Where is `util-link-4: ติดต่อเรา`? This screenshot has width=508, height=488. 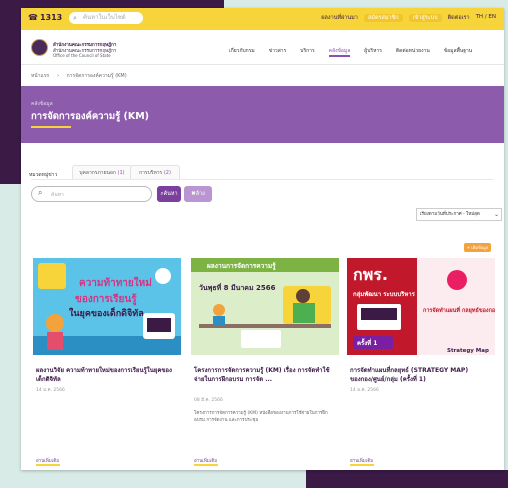
util-link-4: ติดต่อเรา is located at coordinates (459, 18).